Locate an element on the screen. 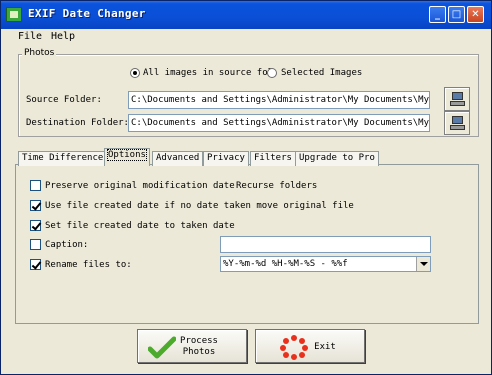 The width and height of the screenshot is (492, 375). menu-help: Help is located at coordinates (63, 36).